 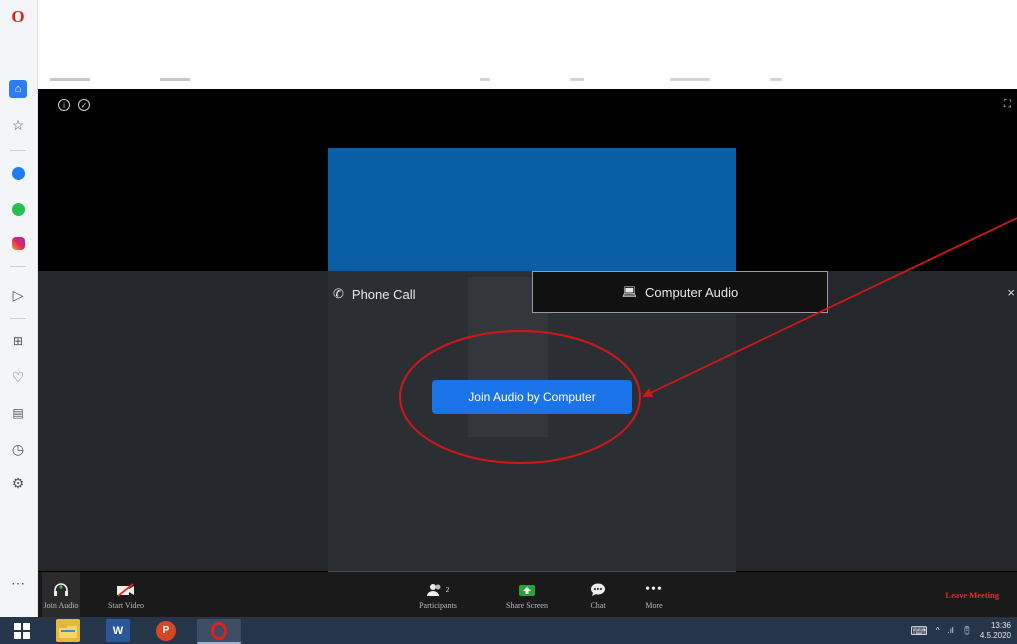 I want to click on join-audio-button: Join Audio, so click(x=61, y=594).